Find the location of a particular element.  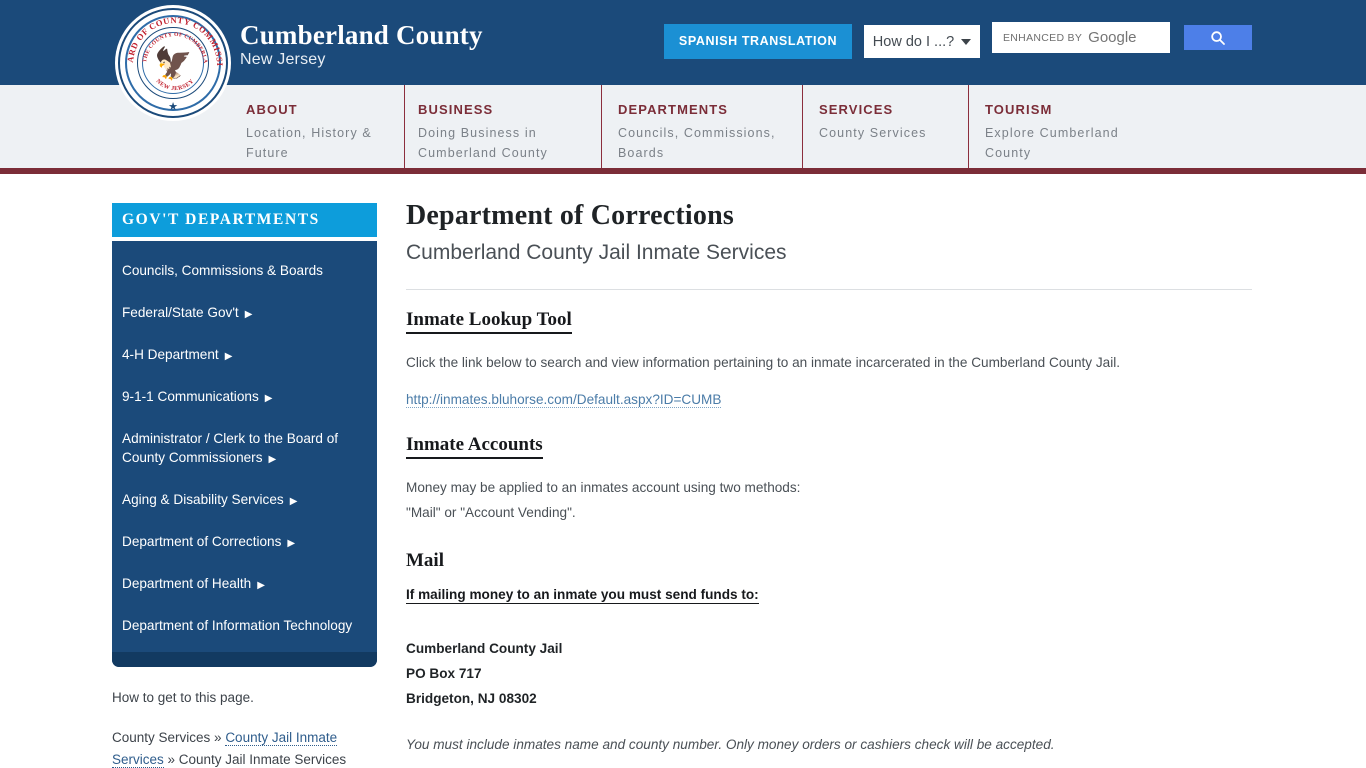

nav-item-desc: Councils, Commissions, Boards is located at coordinates (697, 143).